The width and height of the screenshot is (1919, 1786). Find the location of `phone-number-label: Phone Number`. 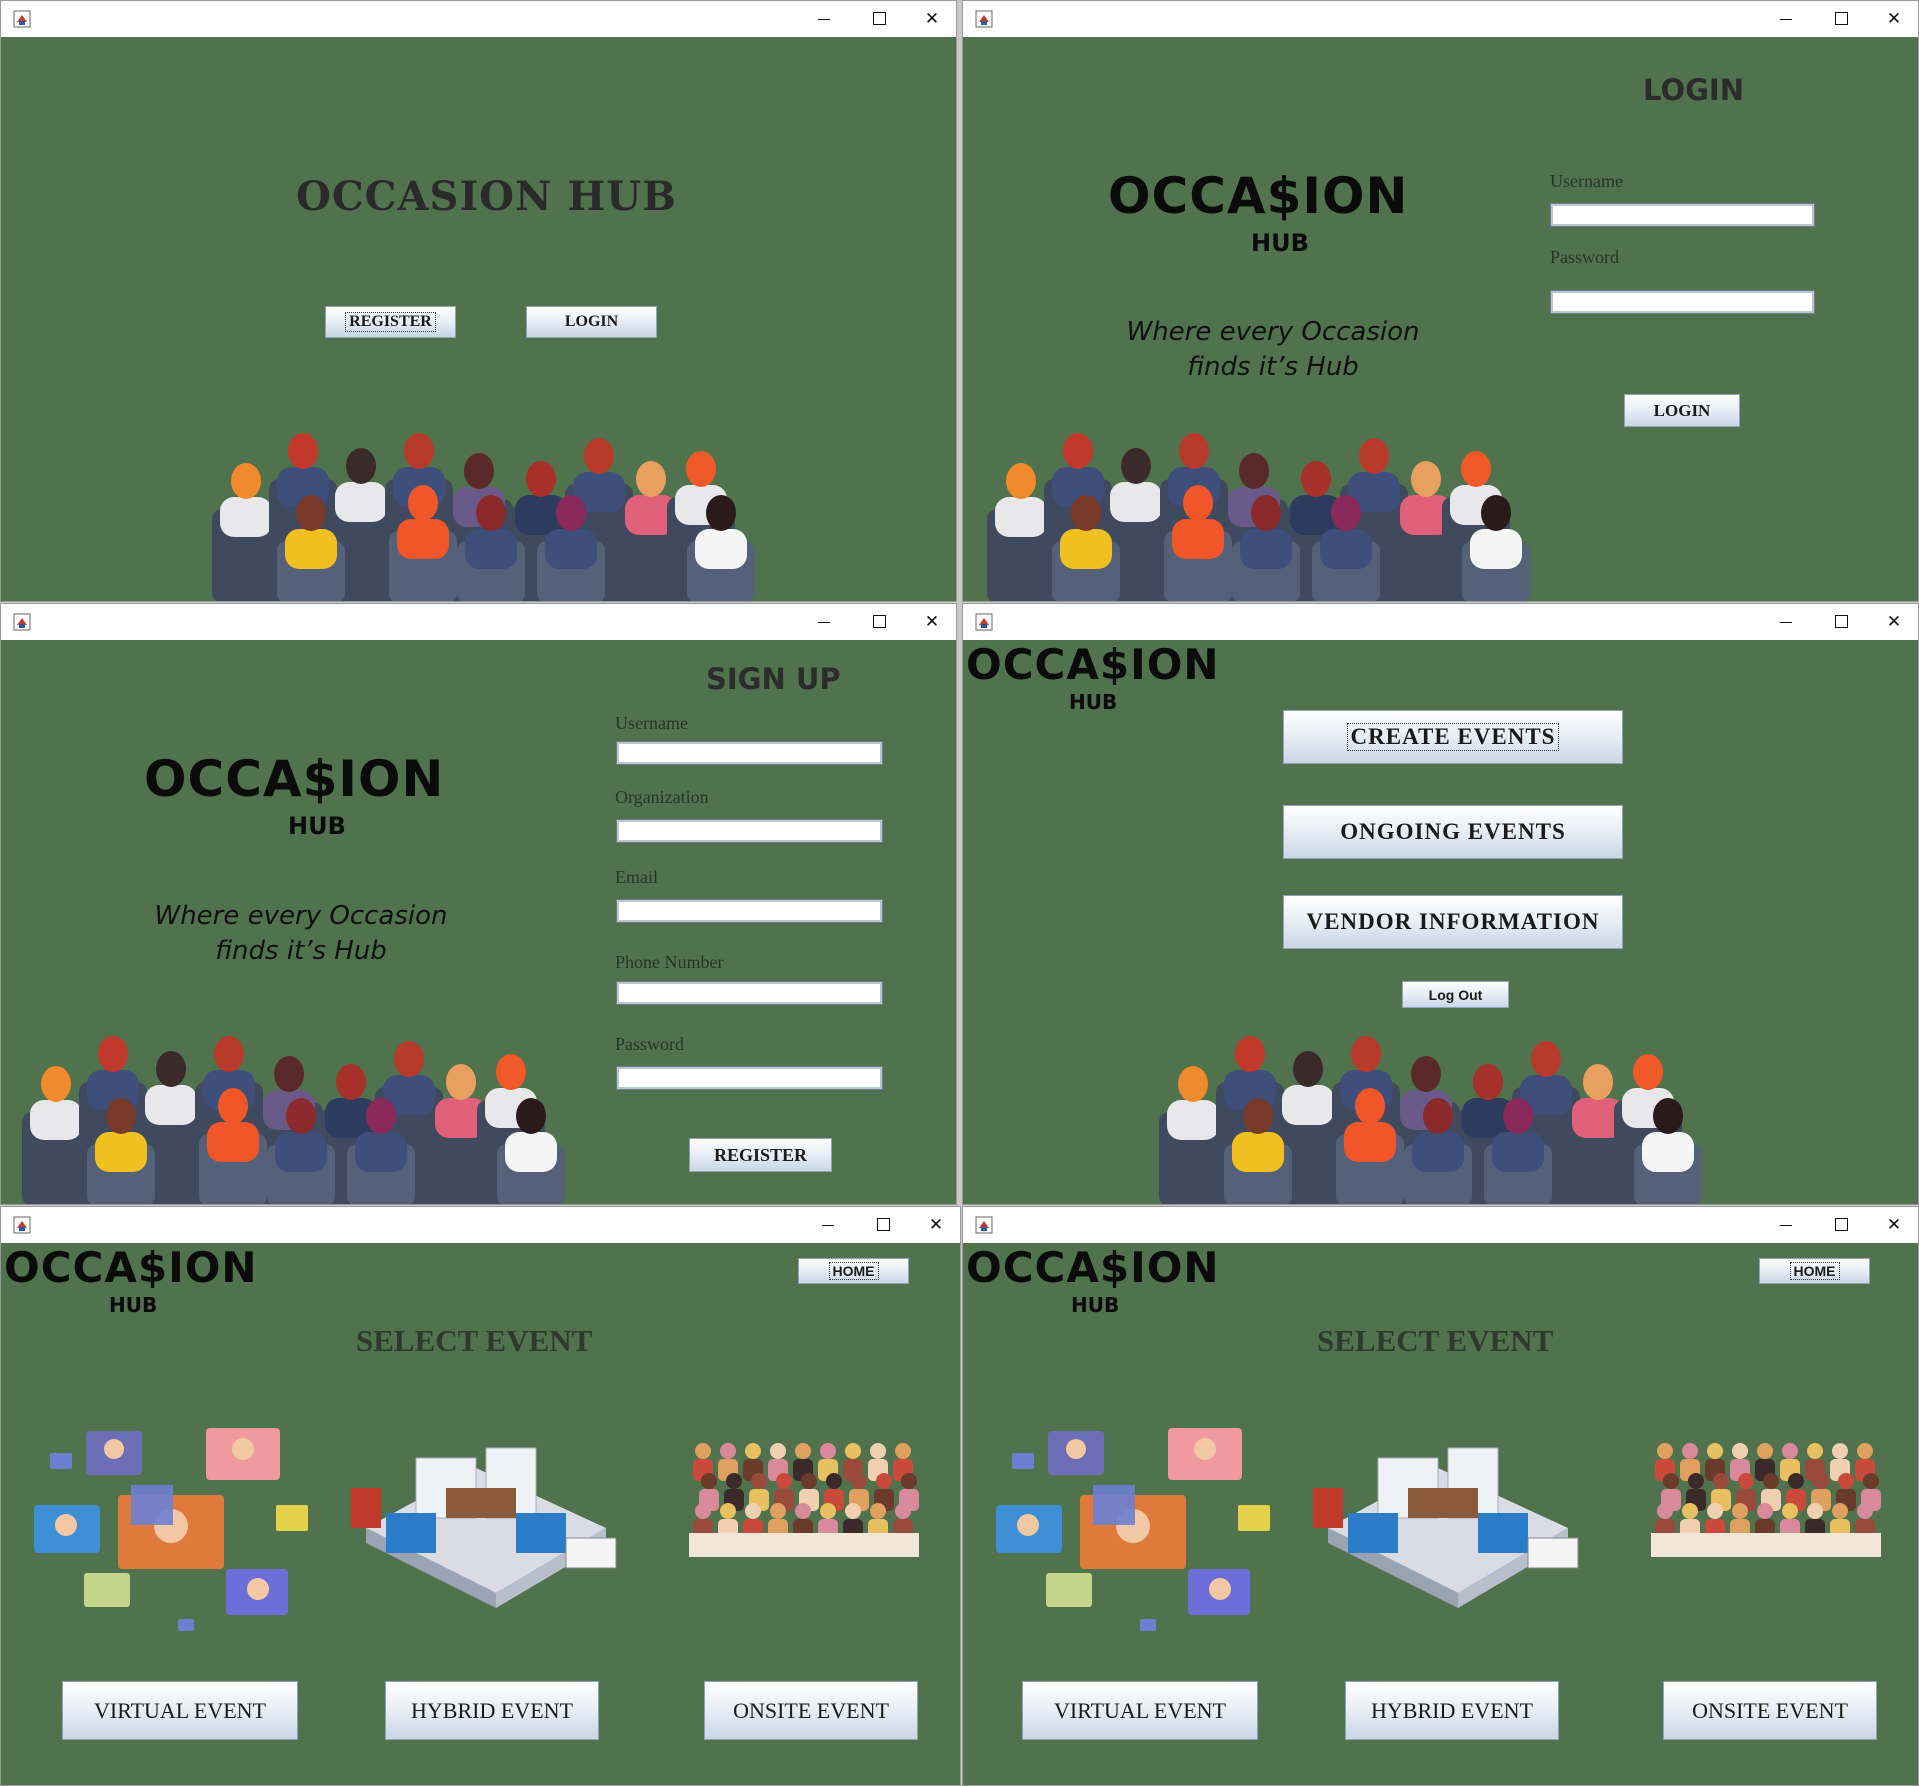

phone-number-label: Phone Number is located at coordinates (669, 962).